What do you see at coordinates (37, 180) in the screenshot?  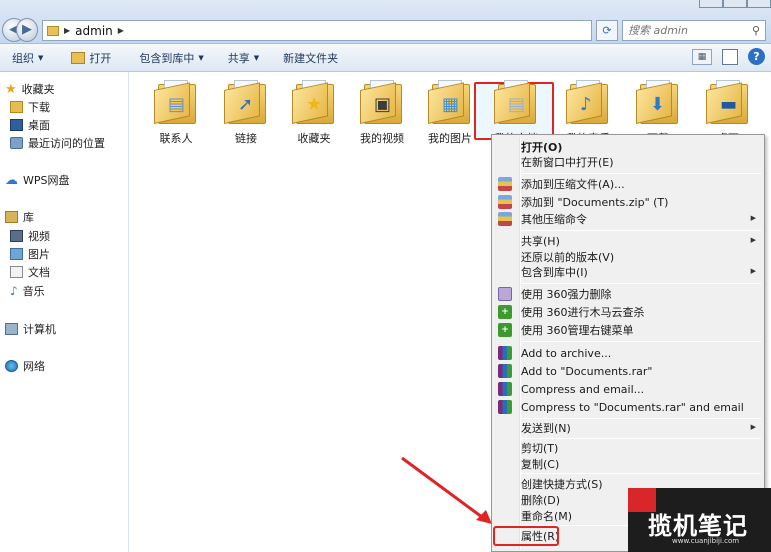 I see `sidebar-item-wps-cloud: ☁ WPS网盘` at bounding box center [37, 180].